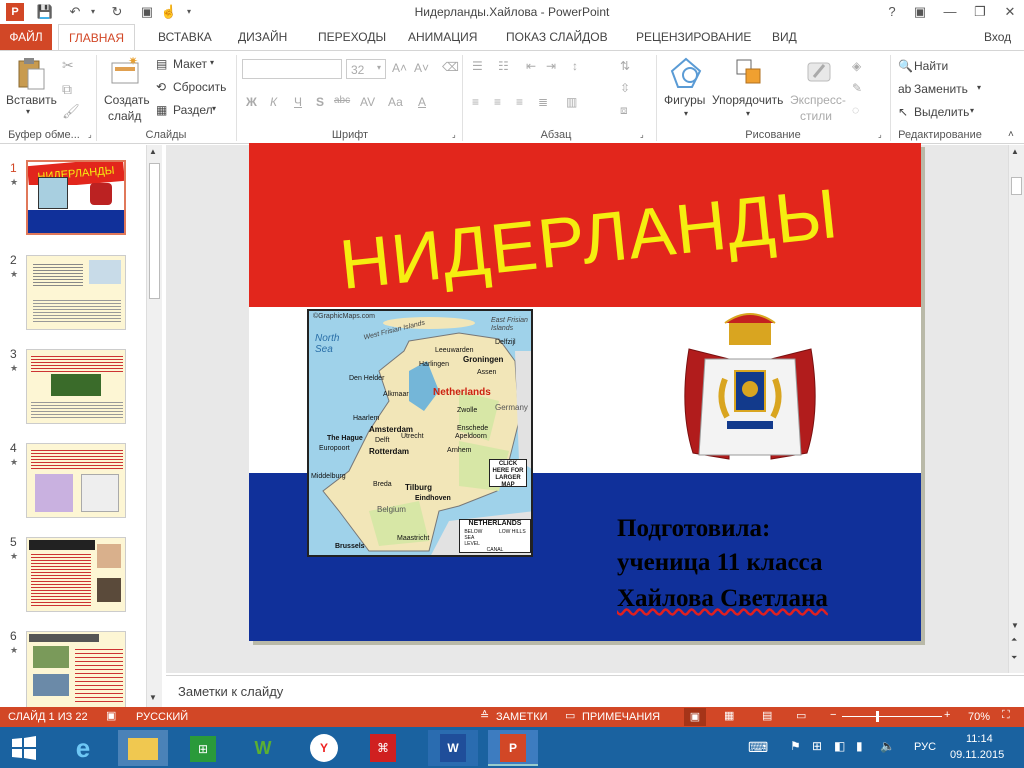  What do you see at coordinates (941, 112) in the screenshot?
I see `select-button: Выделить` at bounding box center [941, 112].